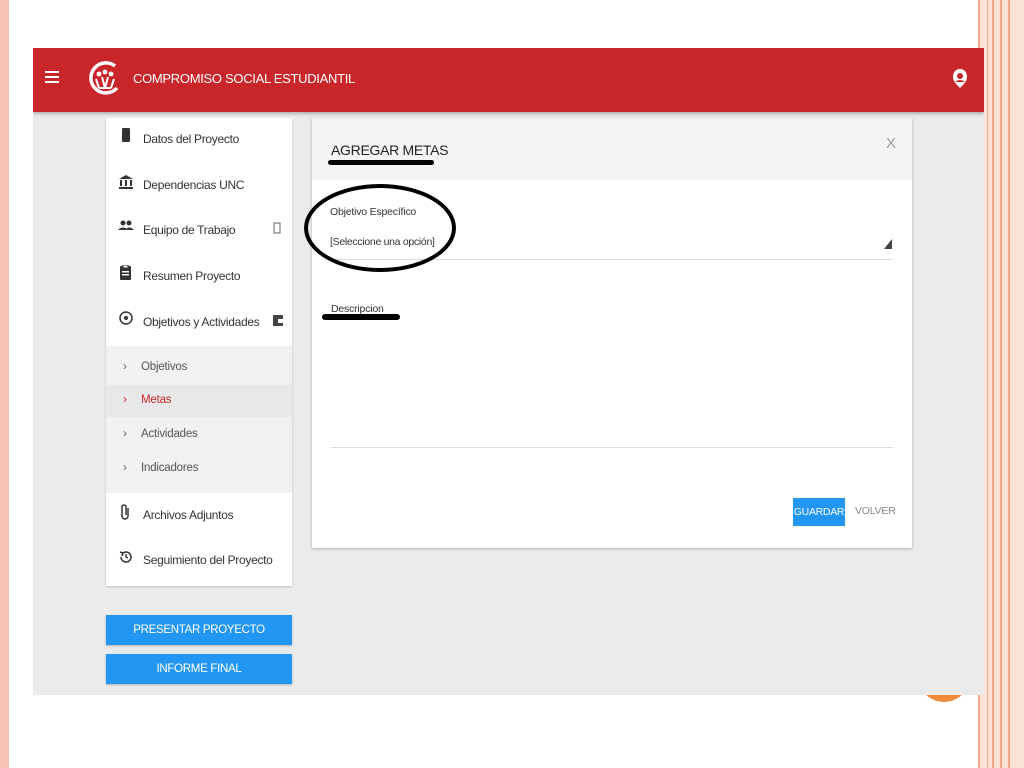  Describe the element at coordinates (199, 435) in the screenshot. I see `submenu-item-actividades: › Actividades` at that location.